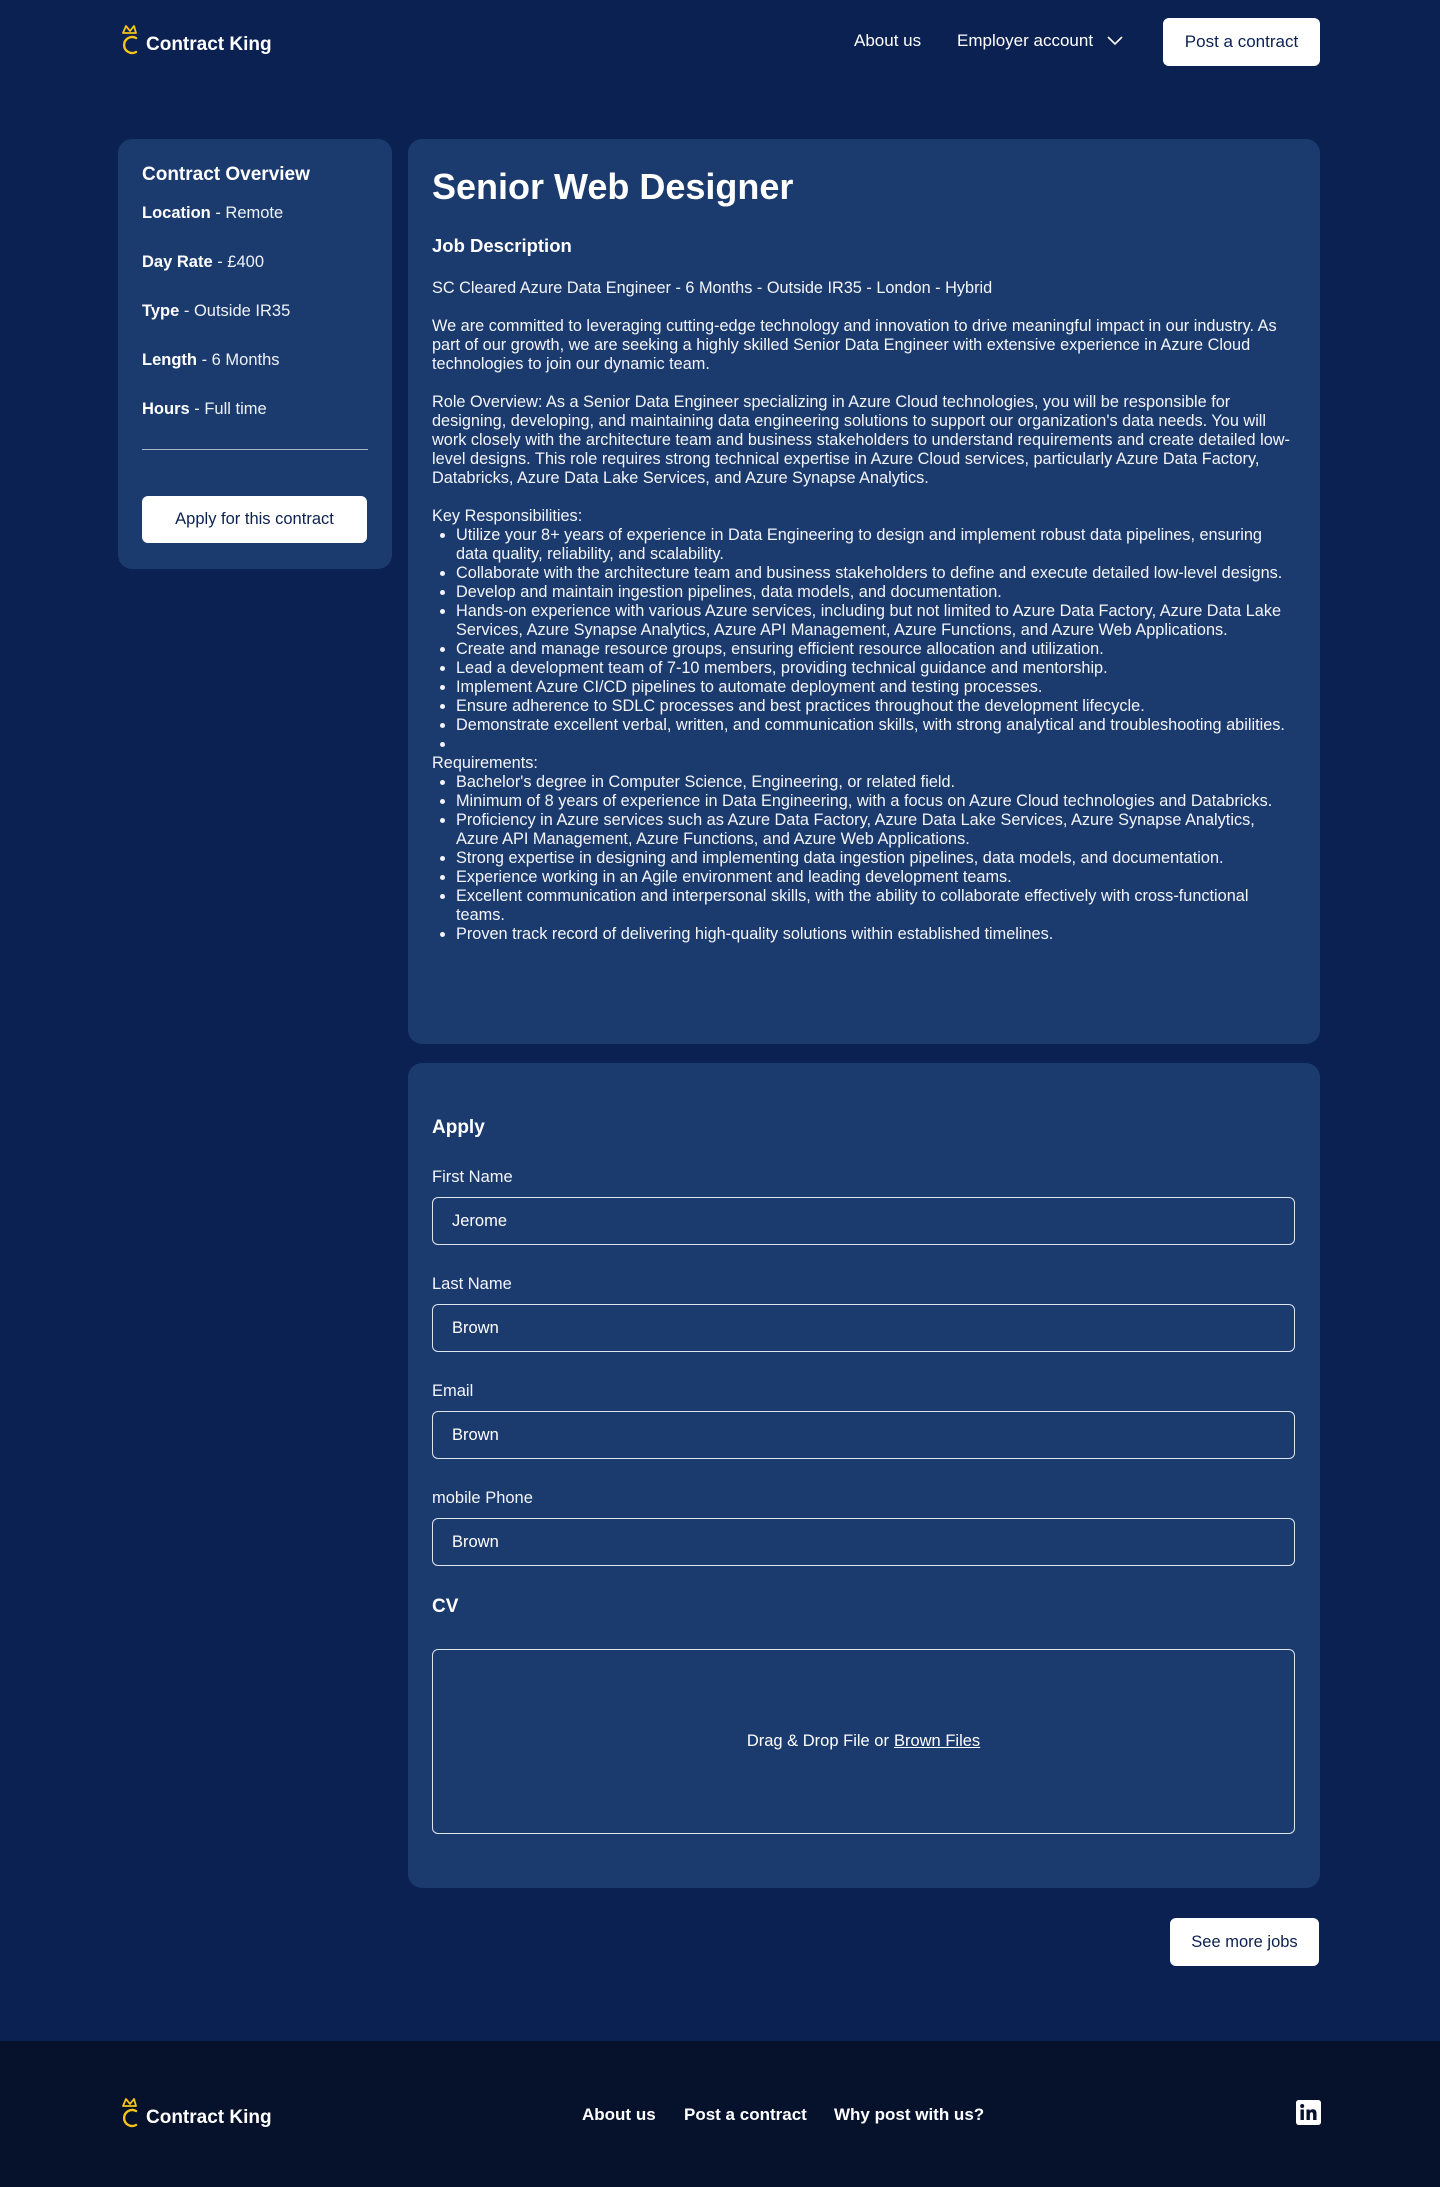 This screenshot has width=1440, height=2187. Describe the element at coordinates (745, 2115) in the screenshot. I see `footer-link-post-contract: Post a contract` at that location.